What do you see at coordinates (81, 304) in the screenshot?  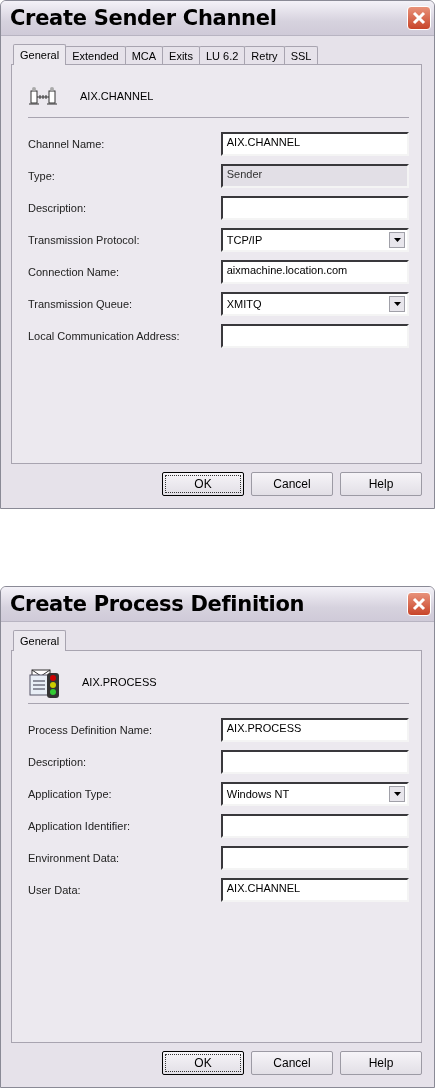 I see `field-label: Transmission Queue:` at bounding box center [81, 304].